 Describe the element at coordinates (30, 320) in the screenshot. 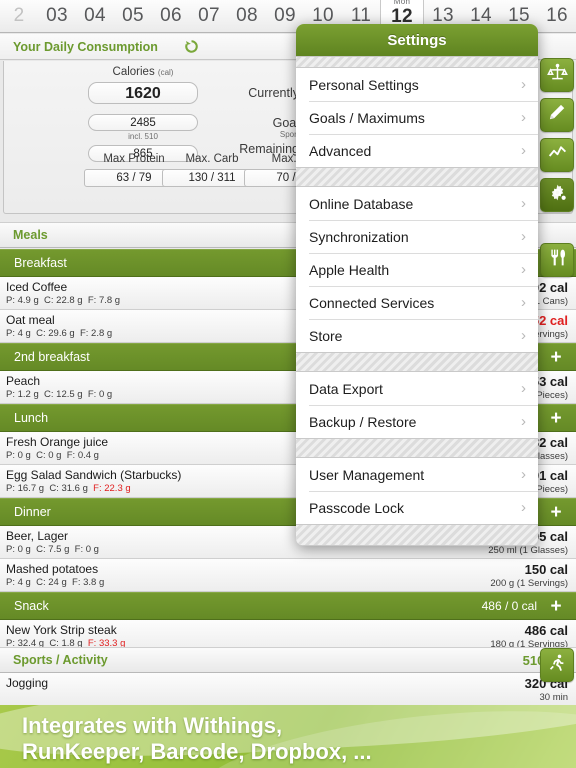

I see `meal-item-name: Oat meal` at that location.